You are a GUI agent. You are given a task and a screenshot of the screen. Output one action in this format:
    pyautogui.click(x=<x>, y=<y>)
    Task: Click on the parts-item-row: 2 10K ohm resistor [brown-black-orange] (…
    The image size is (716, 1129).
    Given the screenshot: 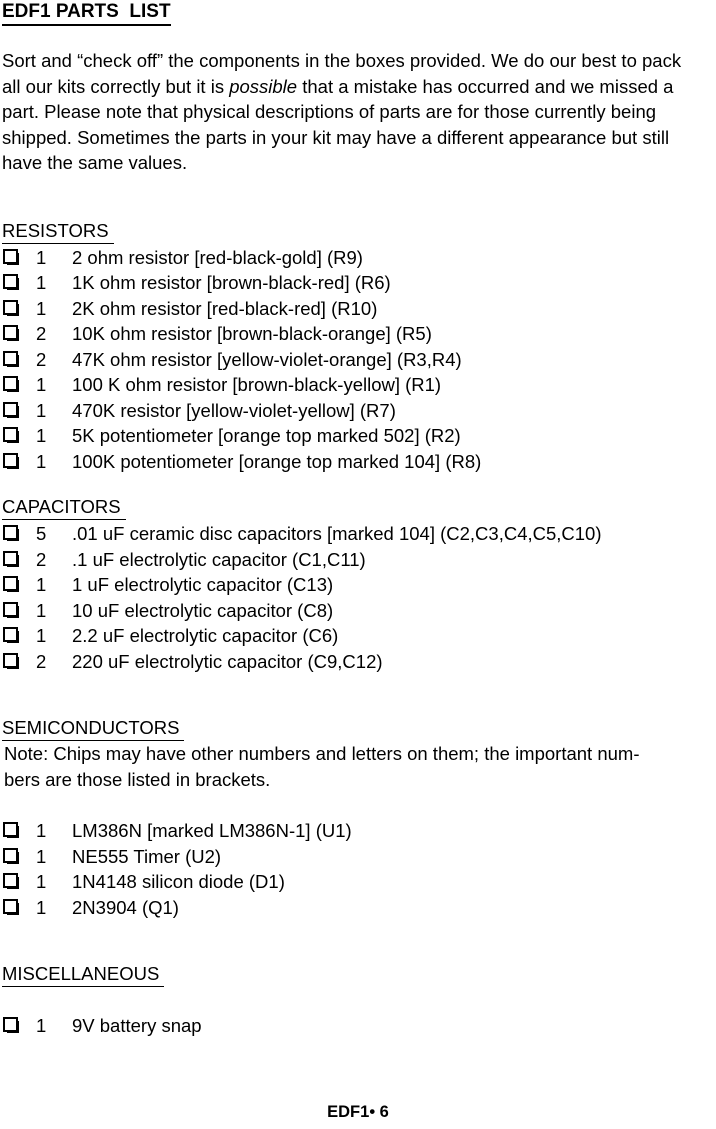 What is the action you would take?
    pyautogui.click(x=359, y=333)
    